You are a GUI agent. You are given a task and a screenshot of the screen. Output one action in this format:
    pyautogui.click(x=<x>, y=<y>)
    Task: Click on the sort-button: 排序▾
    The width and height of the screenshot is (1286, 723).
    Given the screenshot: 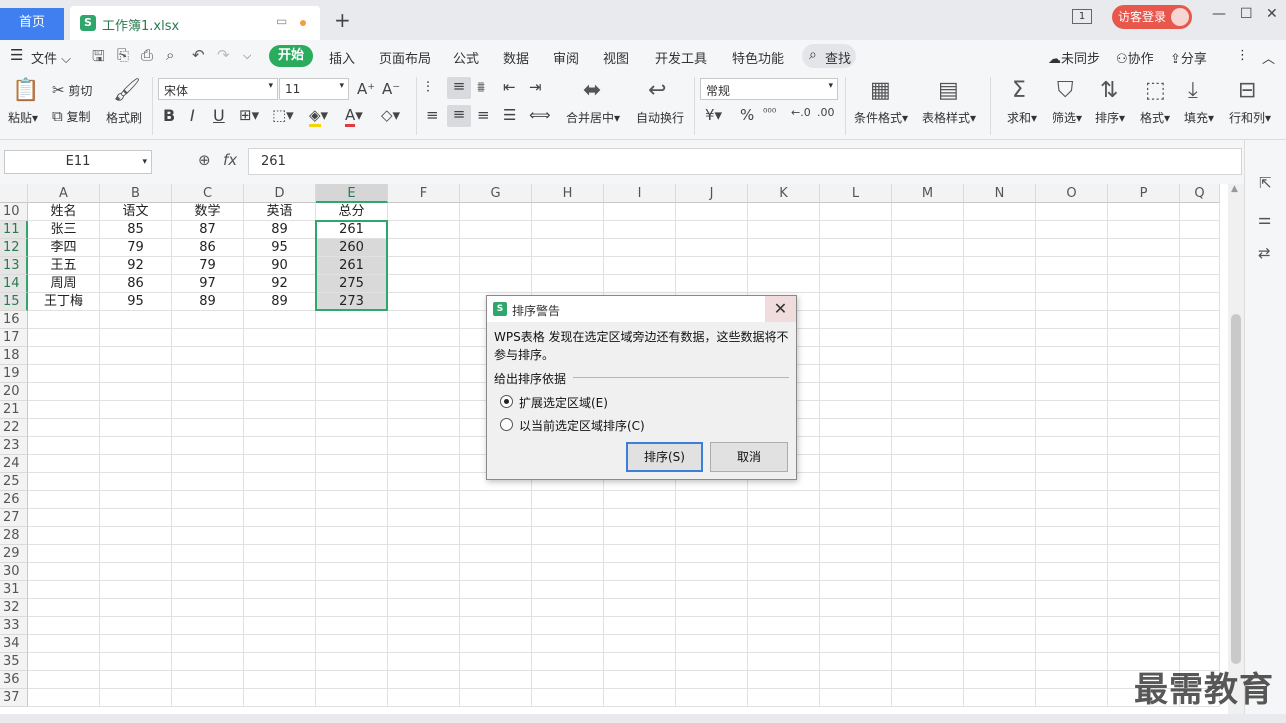 What is the action you would take?
    pyautogui.click(x=1110, y=117)
    